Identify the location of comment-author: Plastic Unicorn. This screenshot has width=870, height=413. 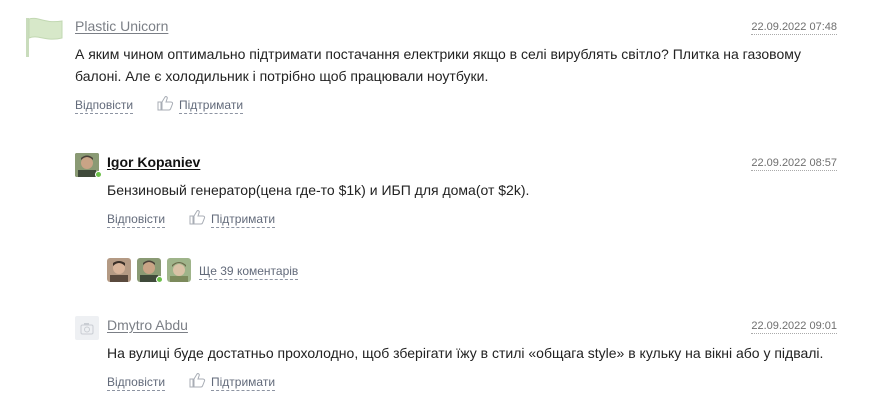
(121, 26).